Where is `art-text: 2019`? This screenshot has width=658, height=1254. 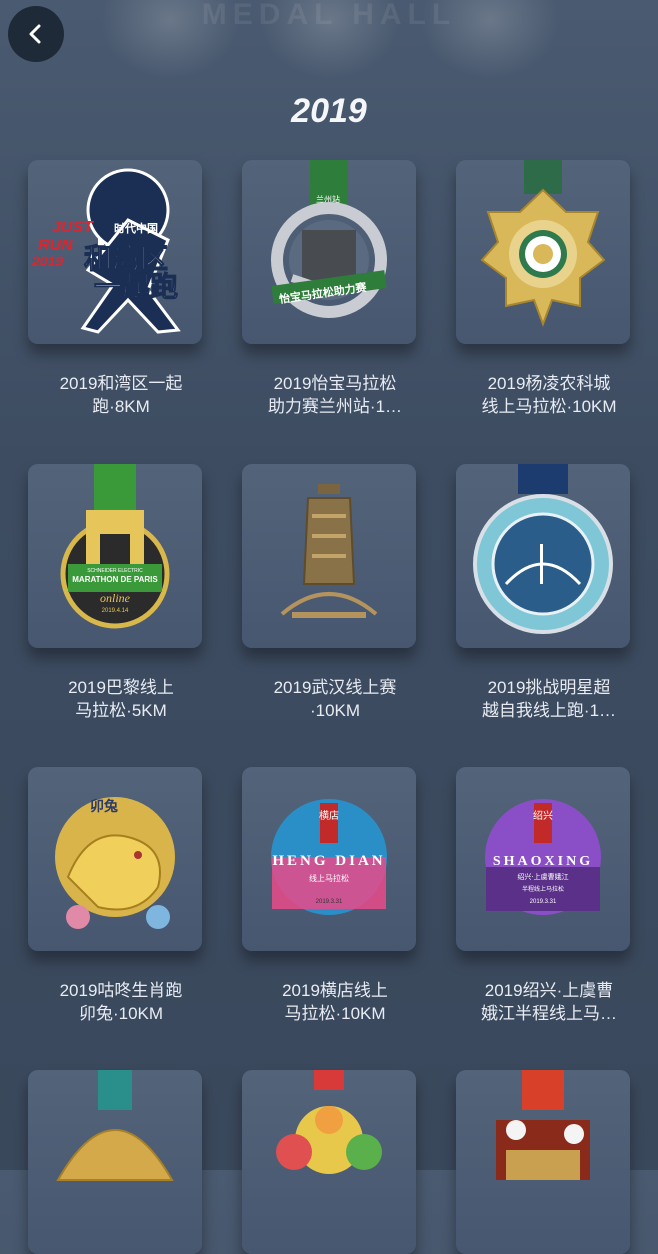
art-text: 2019 is located at coordinates (47, 261).